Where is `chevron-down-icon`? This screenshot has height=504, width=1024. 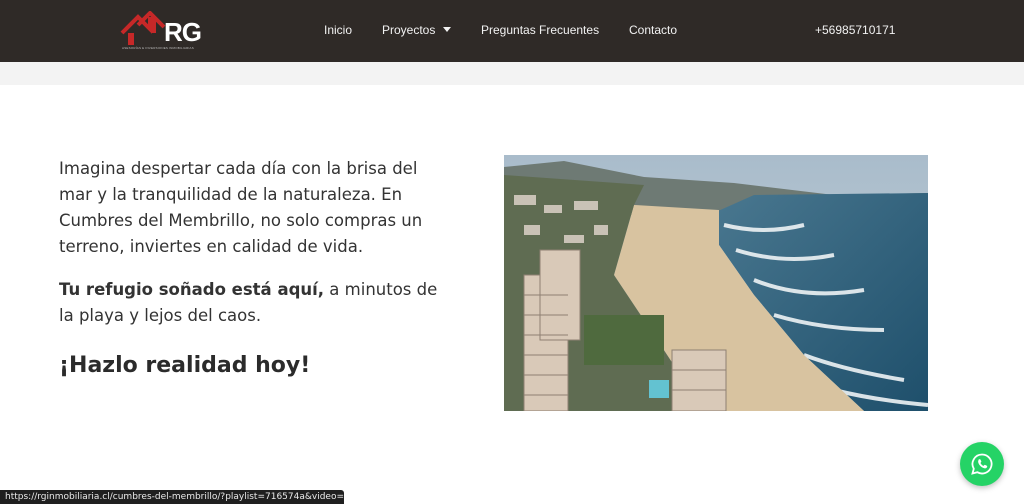
chevron-down-icon is located at coordinates (447, 30).